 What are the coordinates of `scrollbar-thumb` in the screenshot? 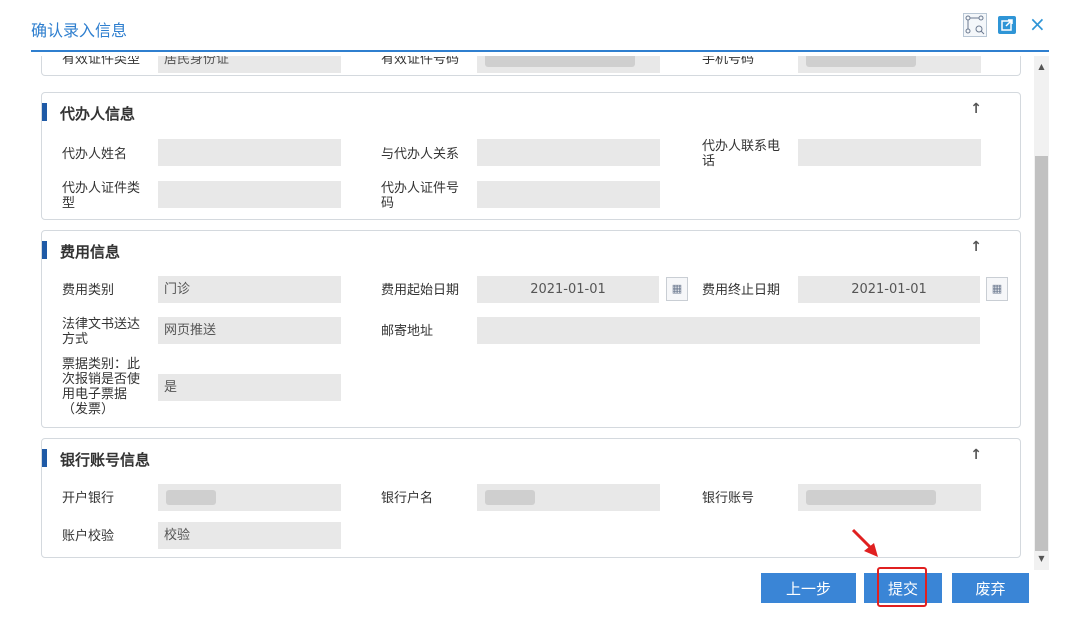 It's located at (1041, 353).